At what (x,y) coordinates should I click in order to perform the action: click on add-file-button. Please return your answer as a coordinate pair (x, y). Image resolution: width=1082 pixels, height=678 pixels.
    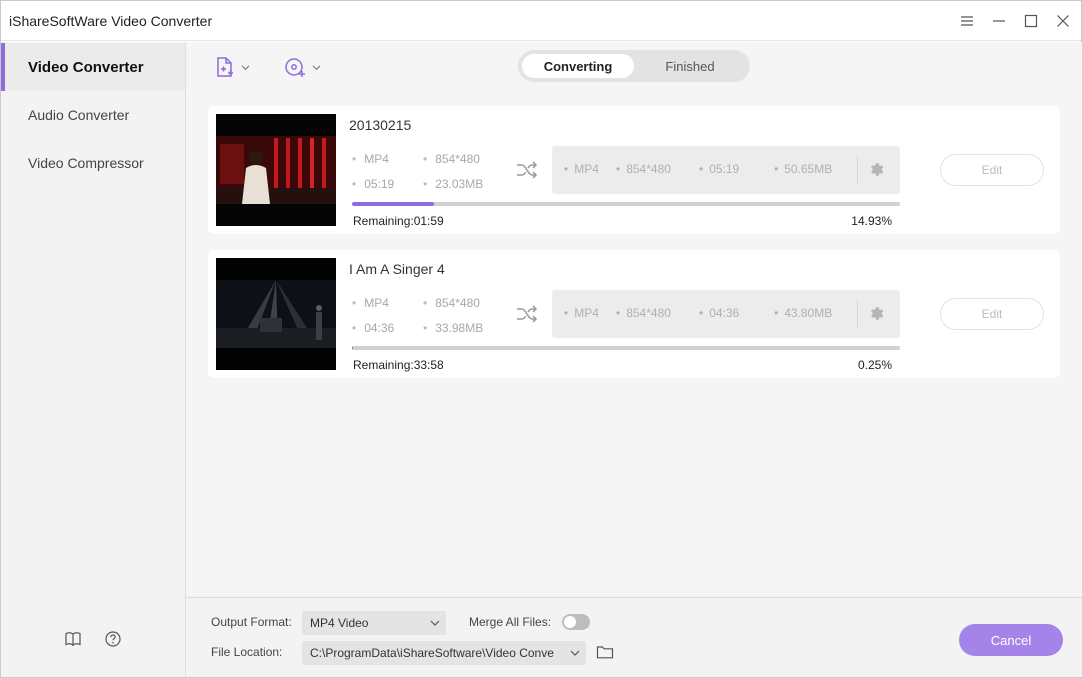
    Looking at the image, I should click on (231, 67).